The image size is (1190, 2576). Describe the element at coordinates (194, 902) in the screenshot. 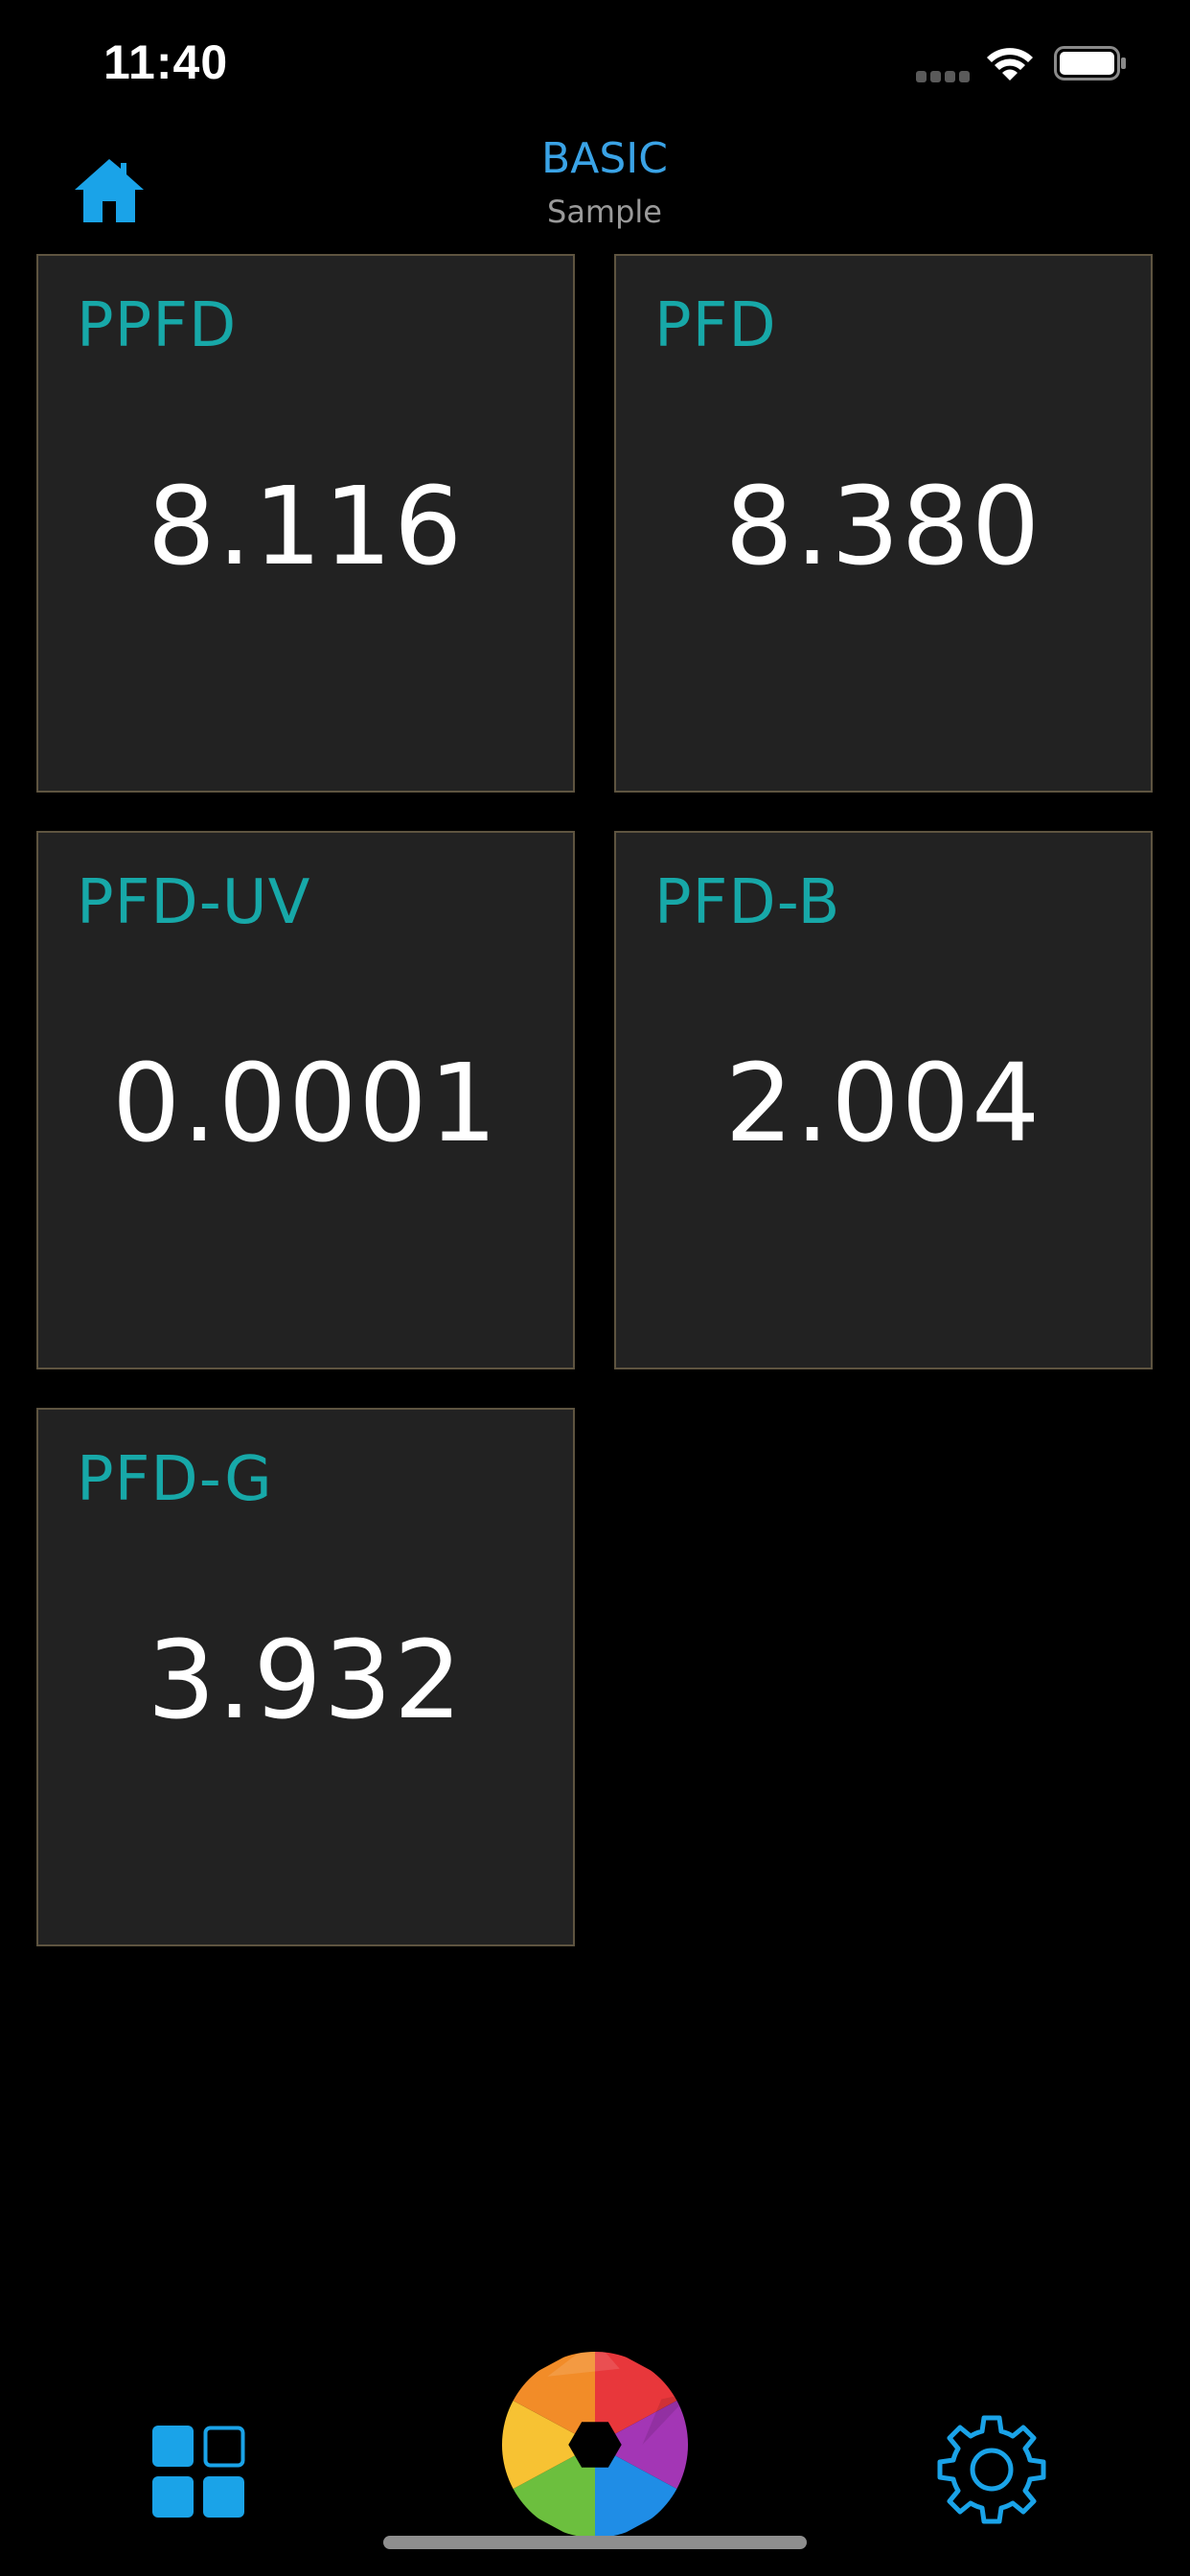

I see `tile-label: PFD-UV` at that location.